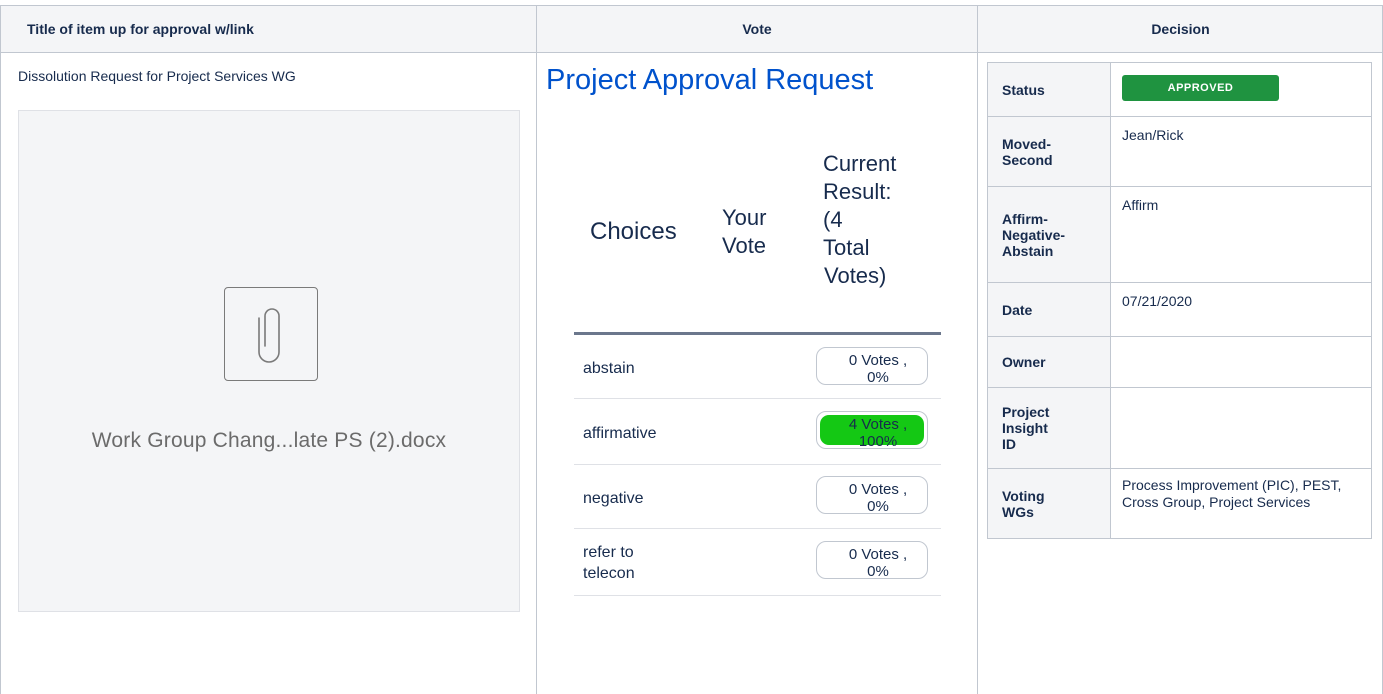 This screenshot has width=1383, height=694. What do you see at coordinates (268, 29) in the screenshot?
I see `header-title-column: Title of item up for approval w/link` at bounding box center [268, 29].